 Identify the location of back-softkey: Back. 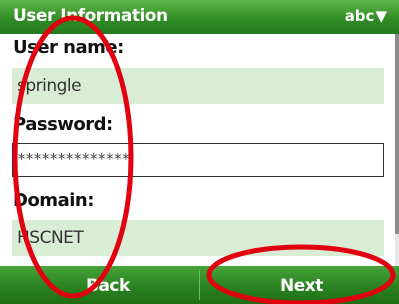
(108, 286).